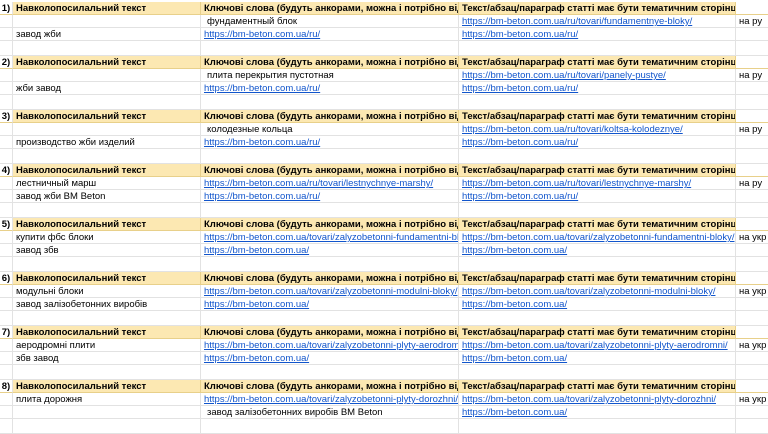 The width and height of the screenshot is (768, 434). What do you see at coordinates (107, 34) in the screenshot?
I see `context-text-cell: завод жби` at bounding box center [107, 34].